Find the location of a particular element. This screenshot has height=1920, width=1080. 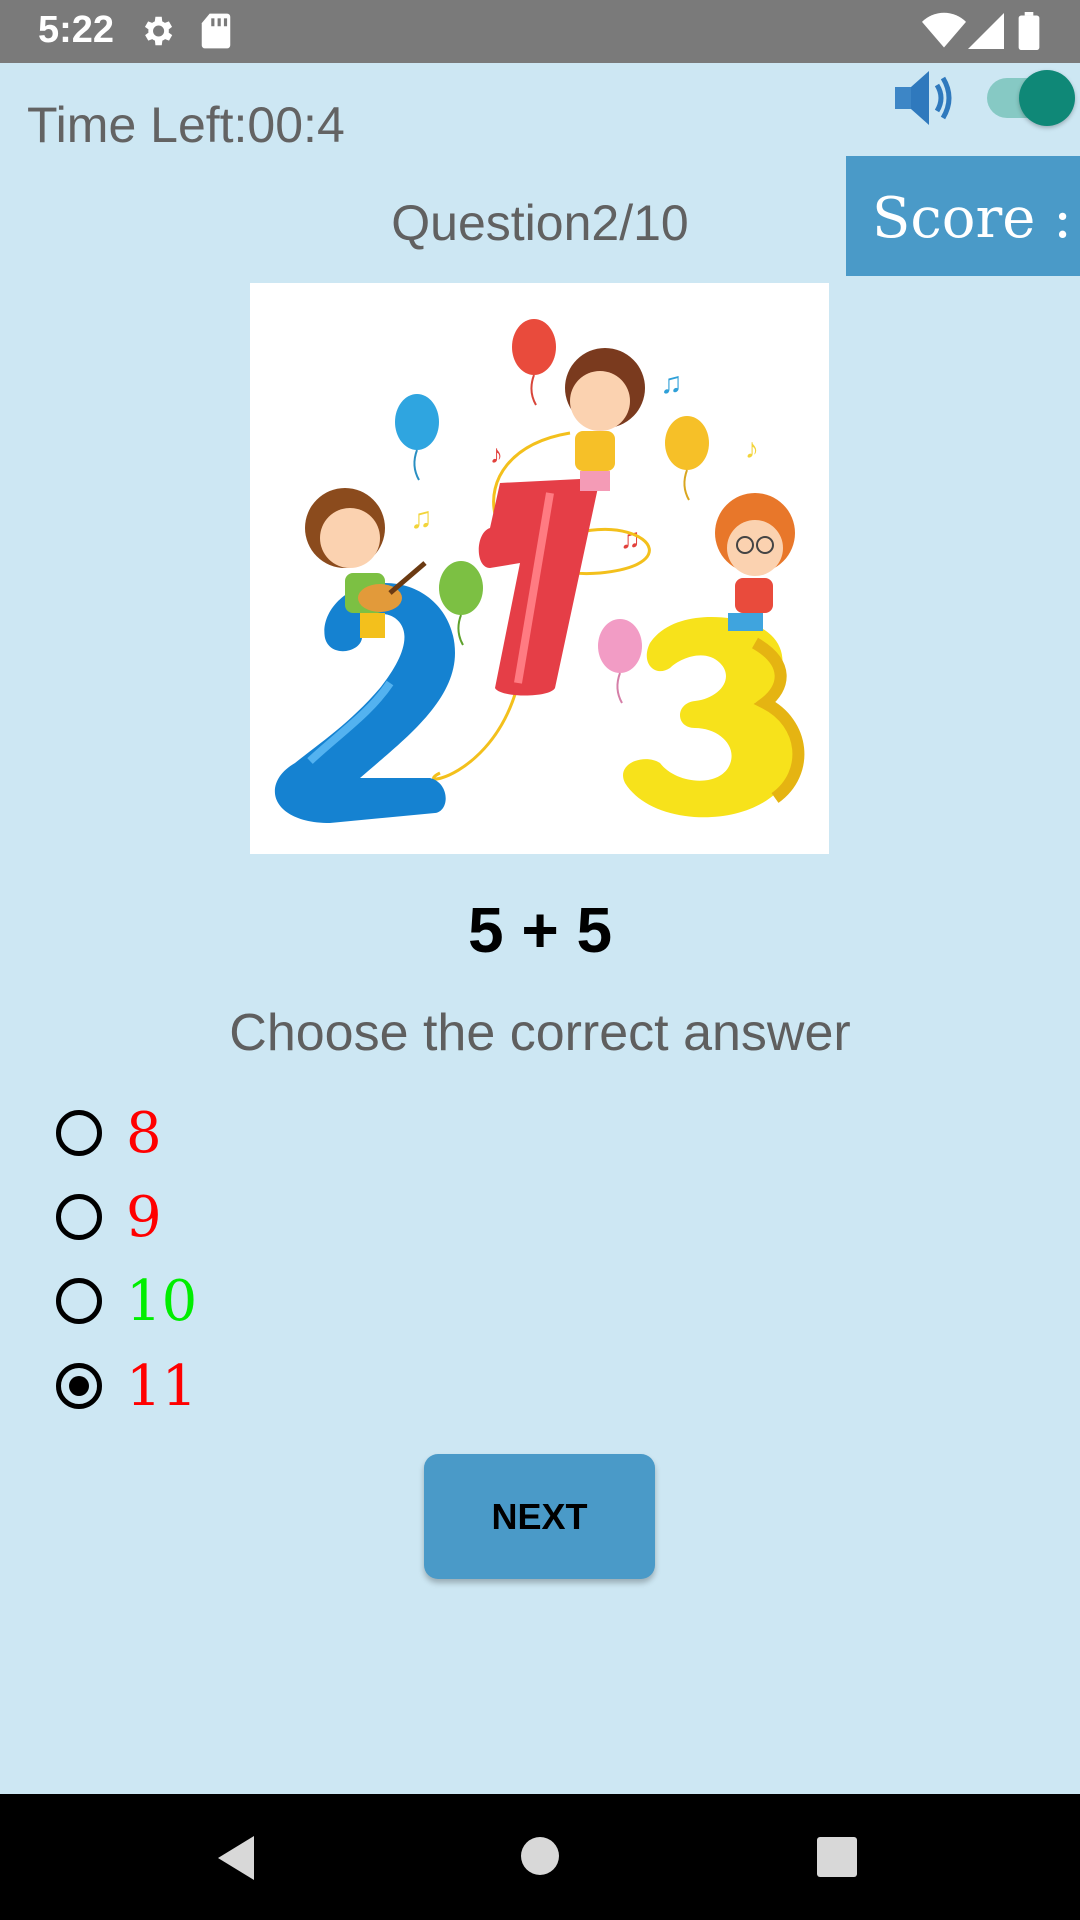

instruction-text: Choose the correct answer is located at coordinates (540, 1033).